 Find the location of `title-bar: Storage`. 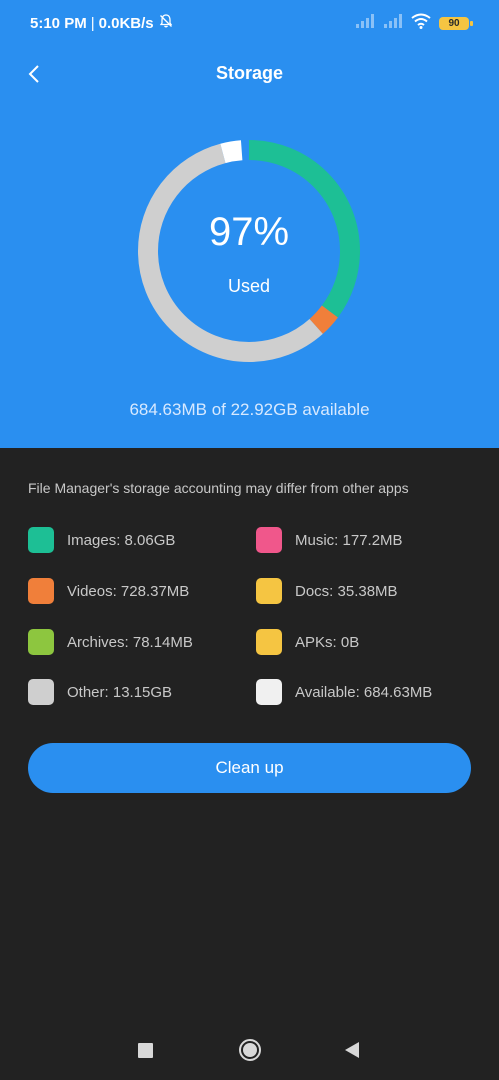

title-bar: Storage is located at coordinates (249, 74).